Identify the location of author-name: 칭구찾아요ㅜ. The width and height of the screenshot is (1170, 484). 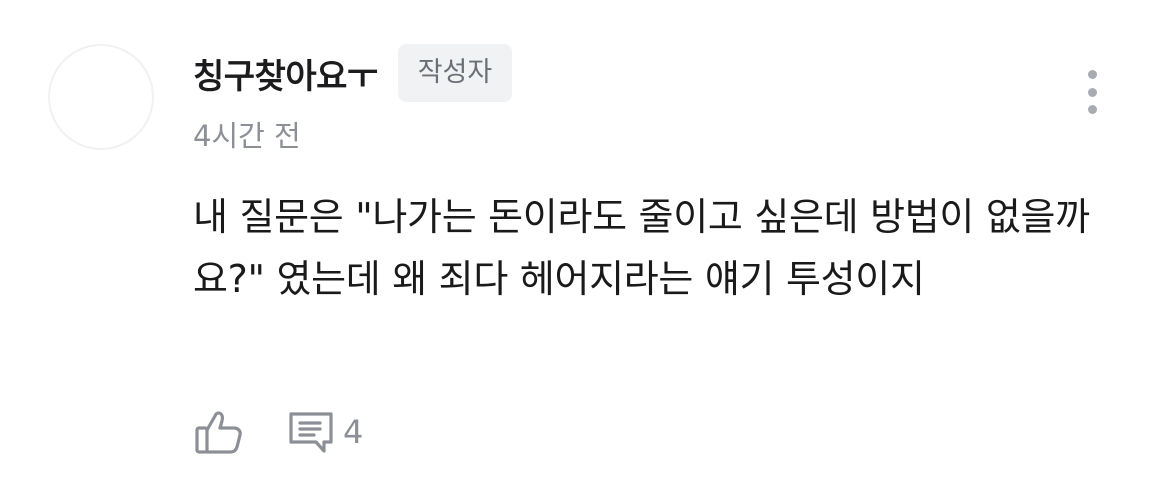
(285, 73).